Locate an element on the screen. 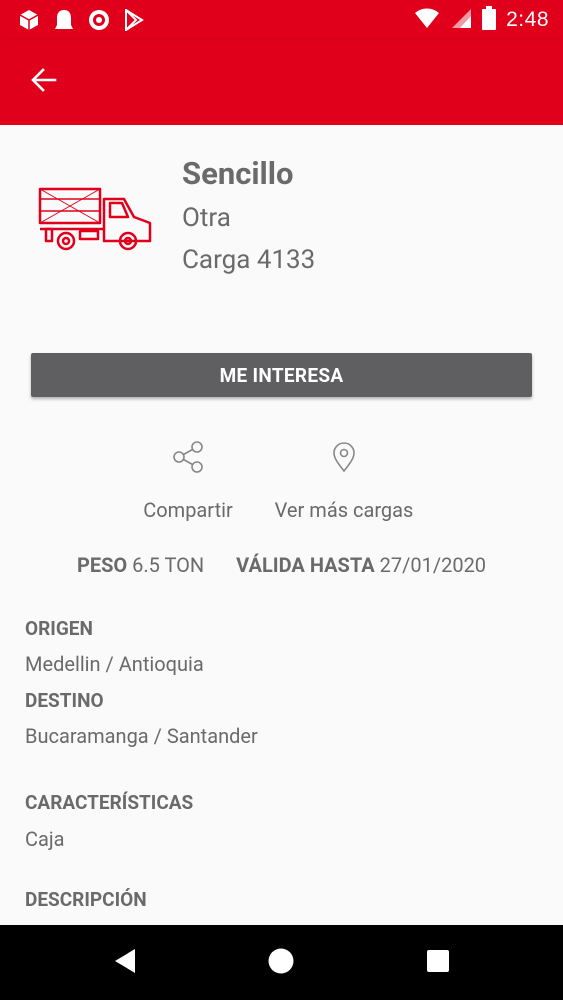 The width and height of the screenshot is (563, 1000). weight-value: 6.5 TON is located at coordinates (168, 565).